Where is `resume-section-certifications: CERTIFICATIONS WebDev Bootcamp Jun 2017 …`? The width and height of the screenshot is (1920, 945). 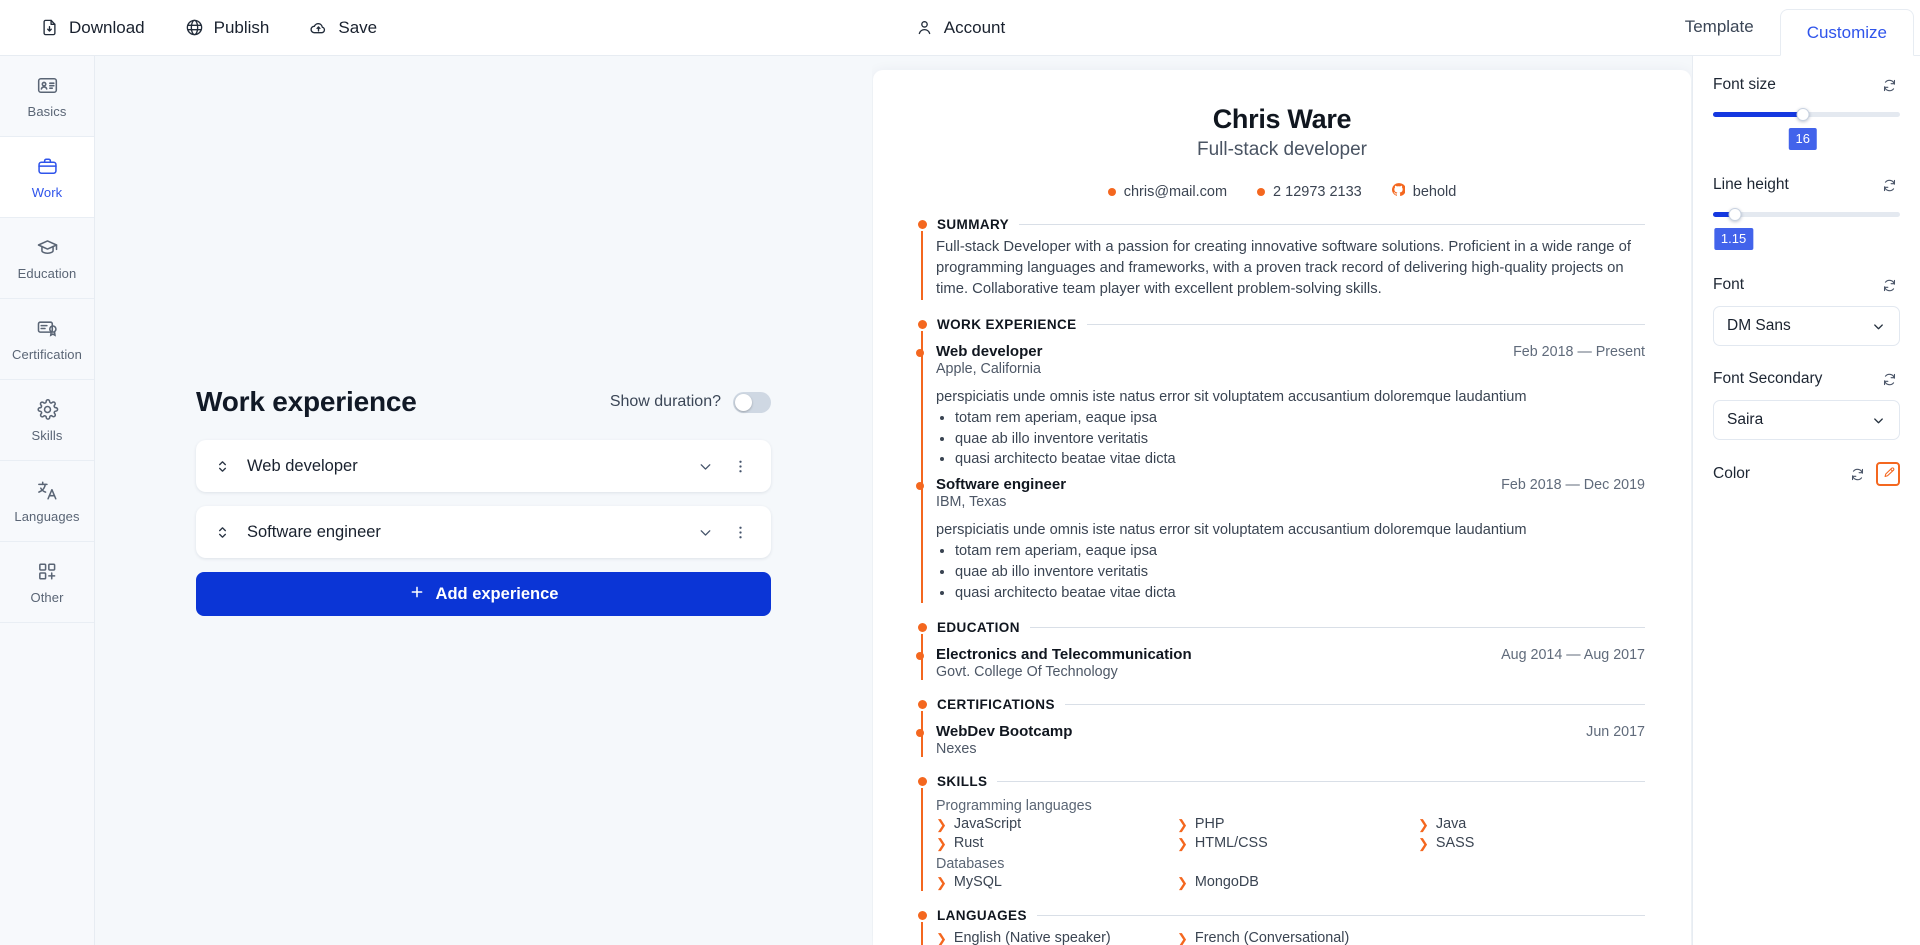 resume-section-certifications: CERTIFICATIONS WebDev Bootcamp Jun 2017 … is located at coordinates (1280, 727).